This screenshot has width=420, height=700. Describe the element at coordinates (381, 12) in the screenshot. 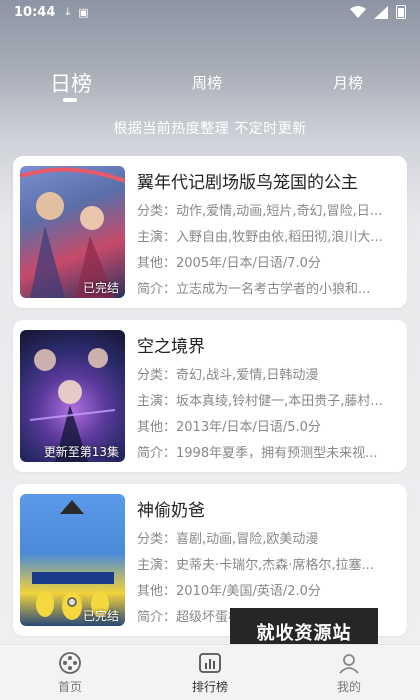

I see `signal-icon` at that location.